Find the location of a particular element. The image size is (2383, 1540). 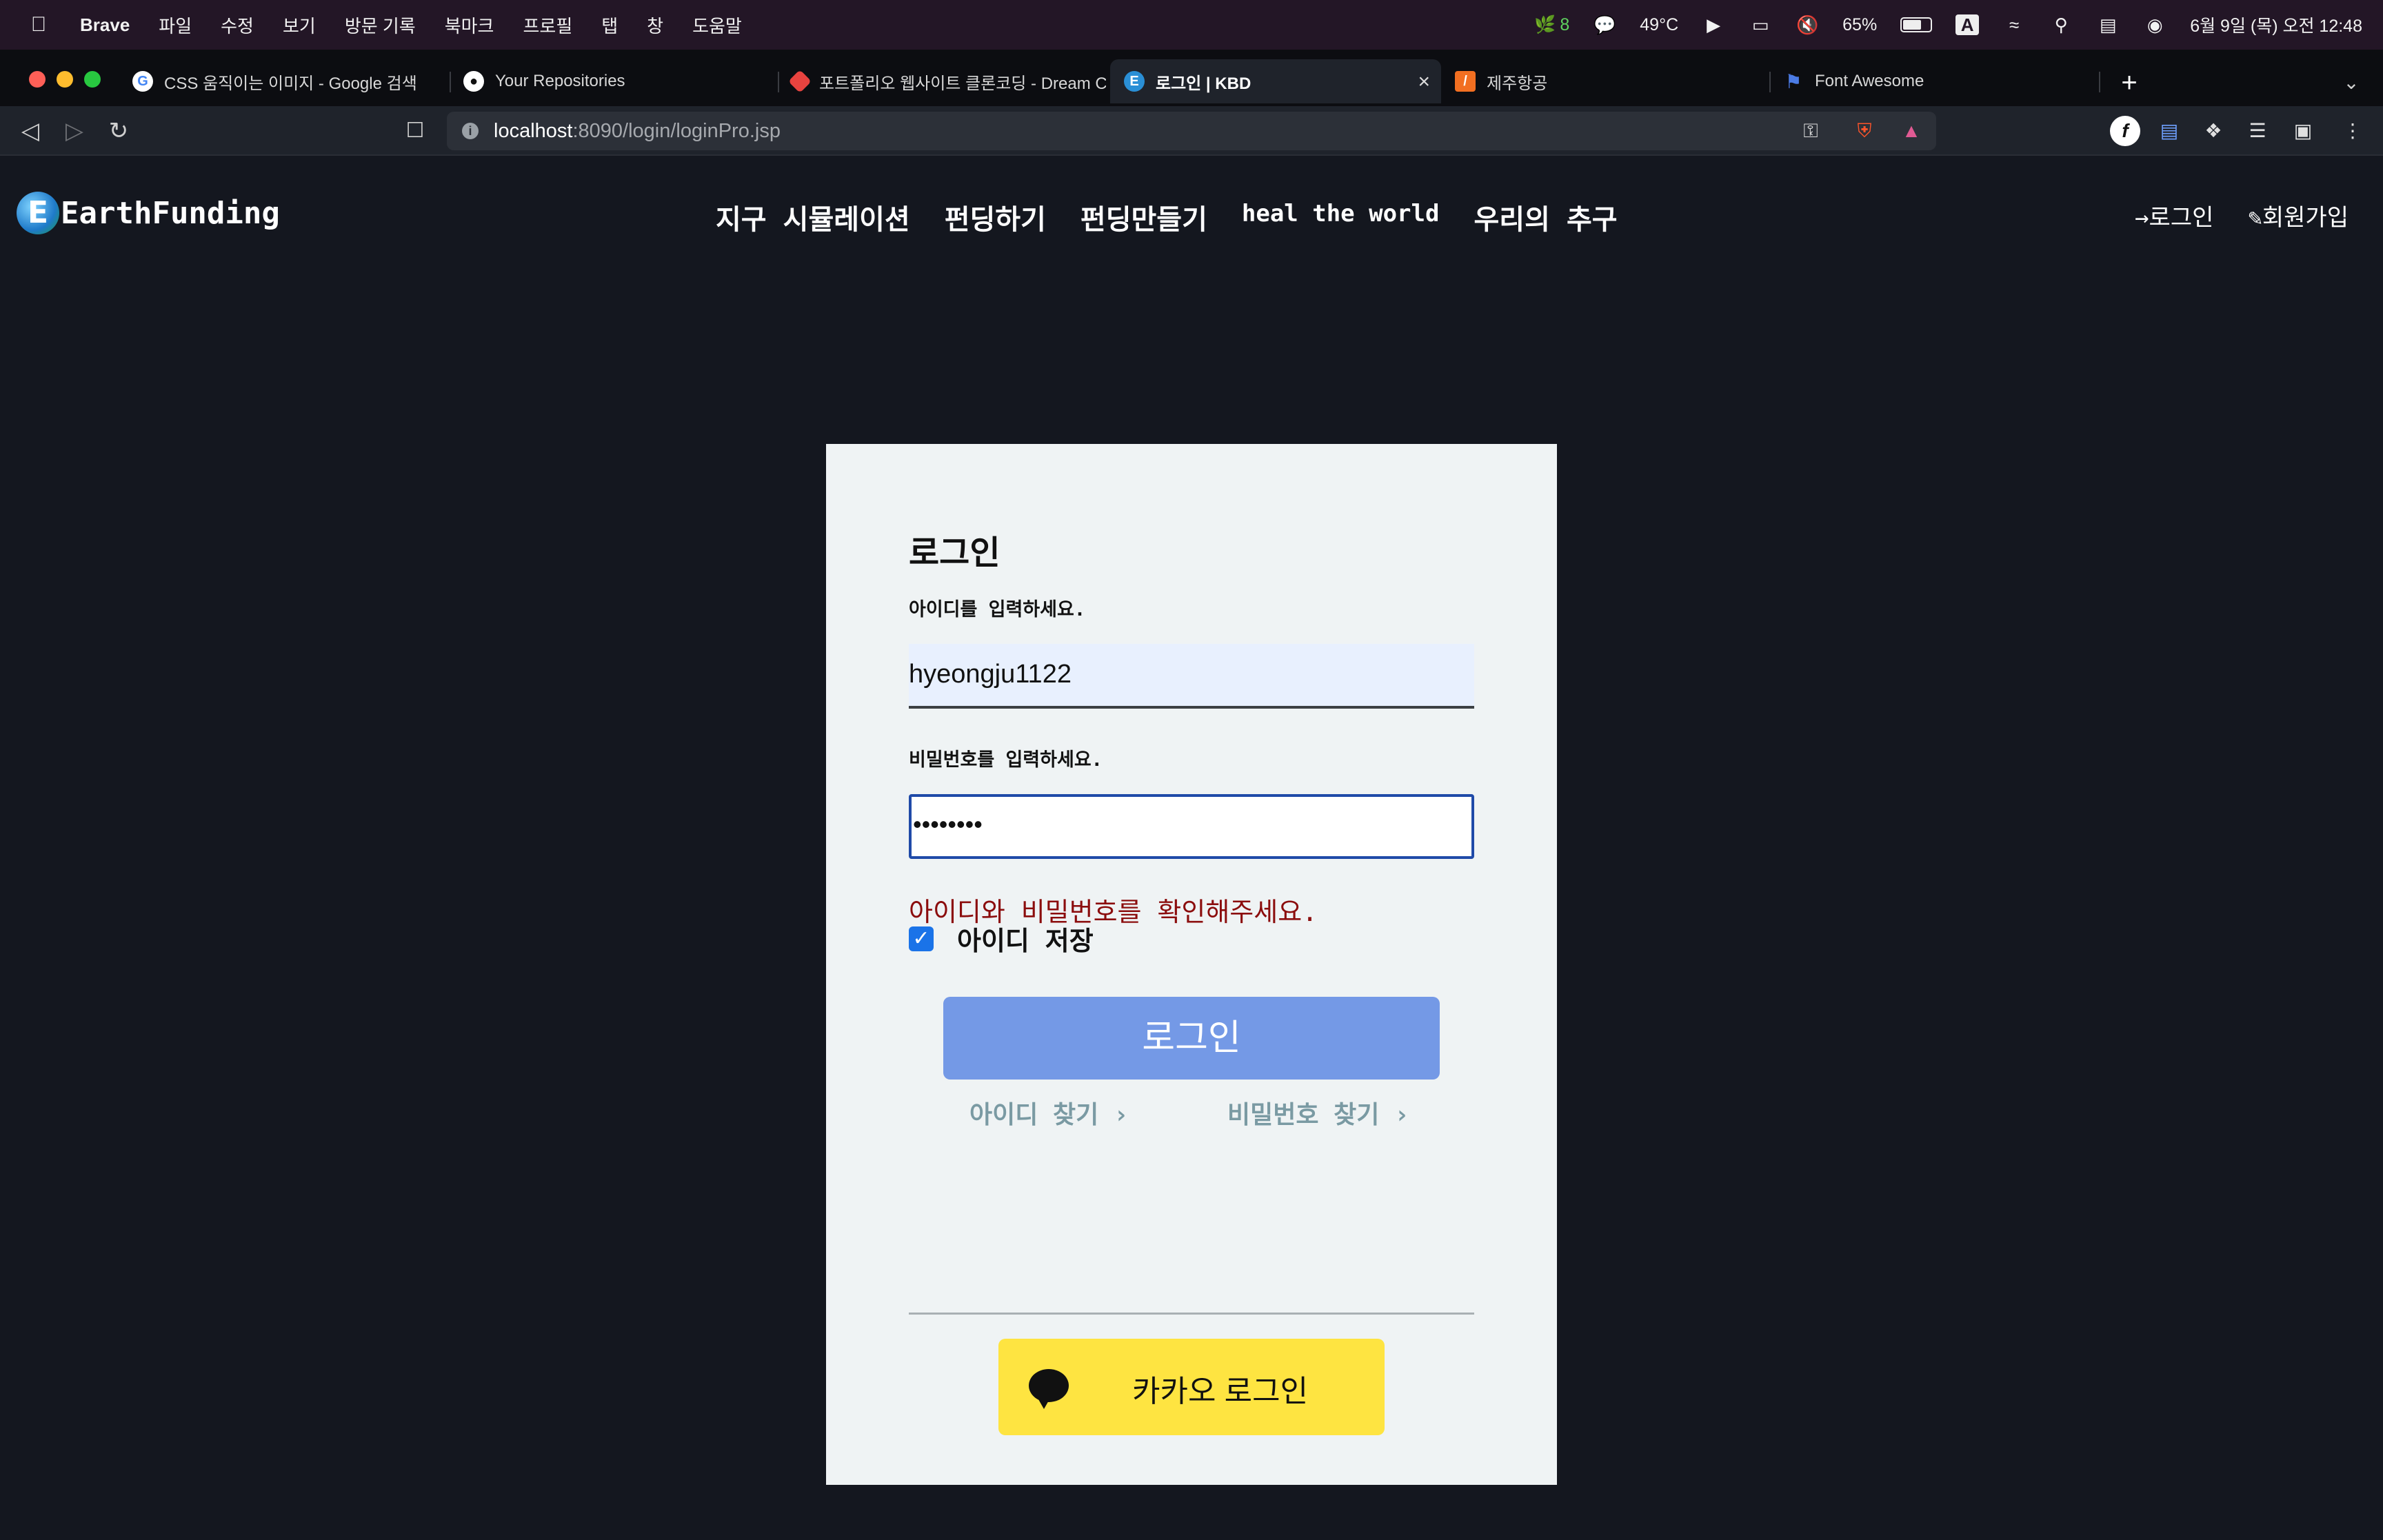

url-path: :8090/login/loginPro.jsp is located at coordinates (676, 131).